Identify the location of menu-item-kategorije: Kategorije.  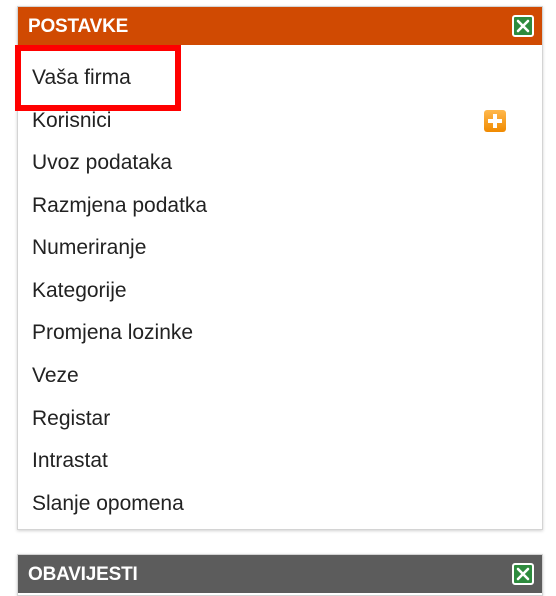
(79, 291).